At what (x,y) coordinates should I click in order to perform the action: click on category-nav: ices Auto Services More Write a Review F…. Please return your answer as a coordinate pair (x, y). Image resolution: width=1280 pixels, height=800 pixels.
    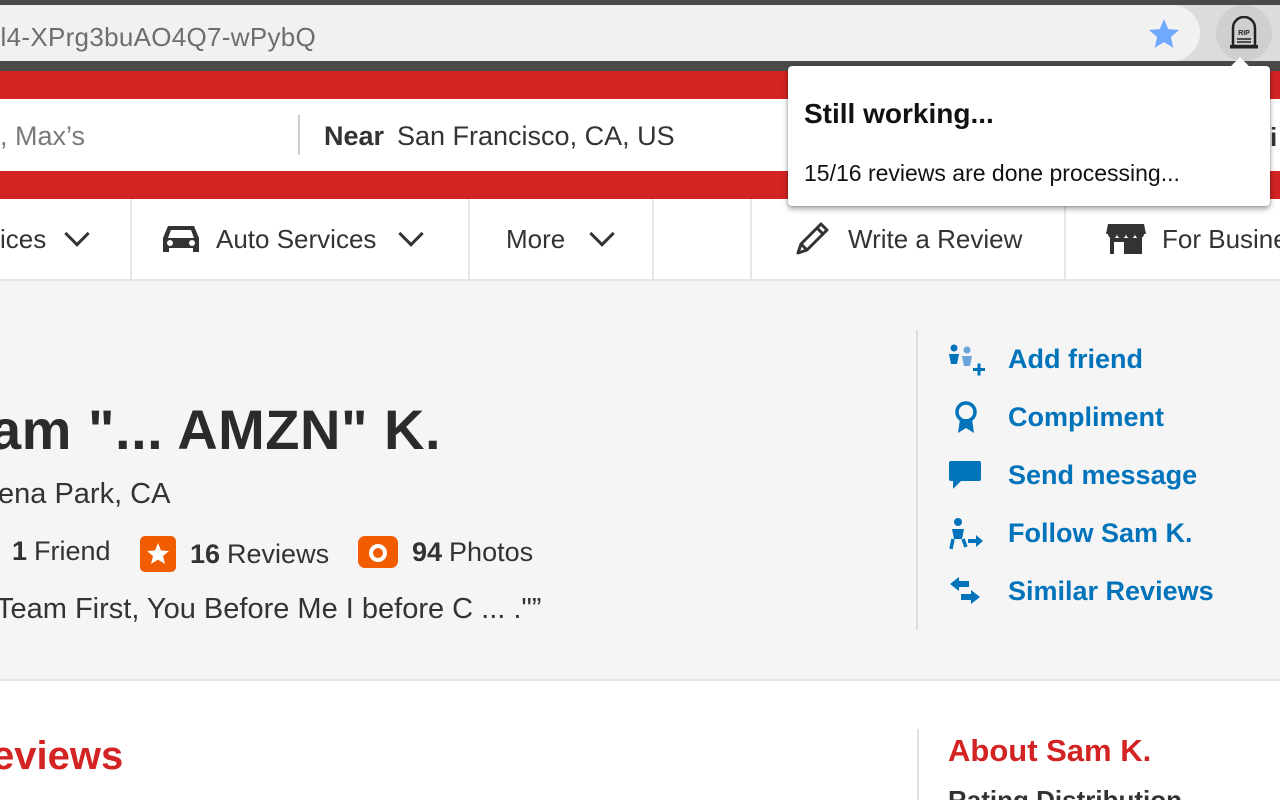
    Looking at the image, I should click on (640, 240).